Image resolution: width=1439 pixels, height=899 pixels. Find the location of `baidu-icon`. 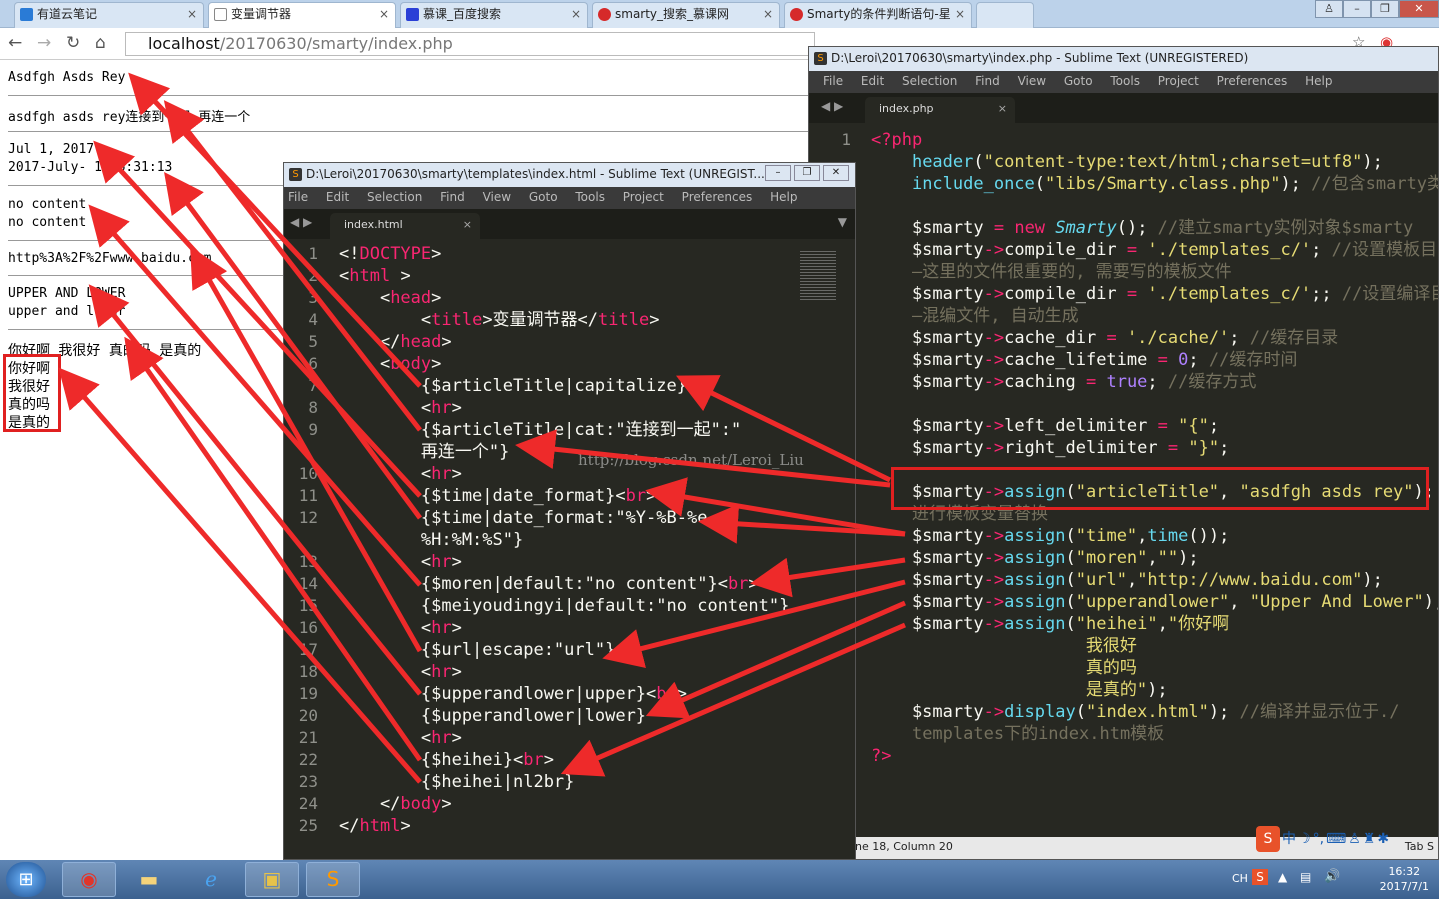

baidu-icon is located at coordinates (412, 14).